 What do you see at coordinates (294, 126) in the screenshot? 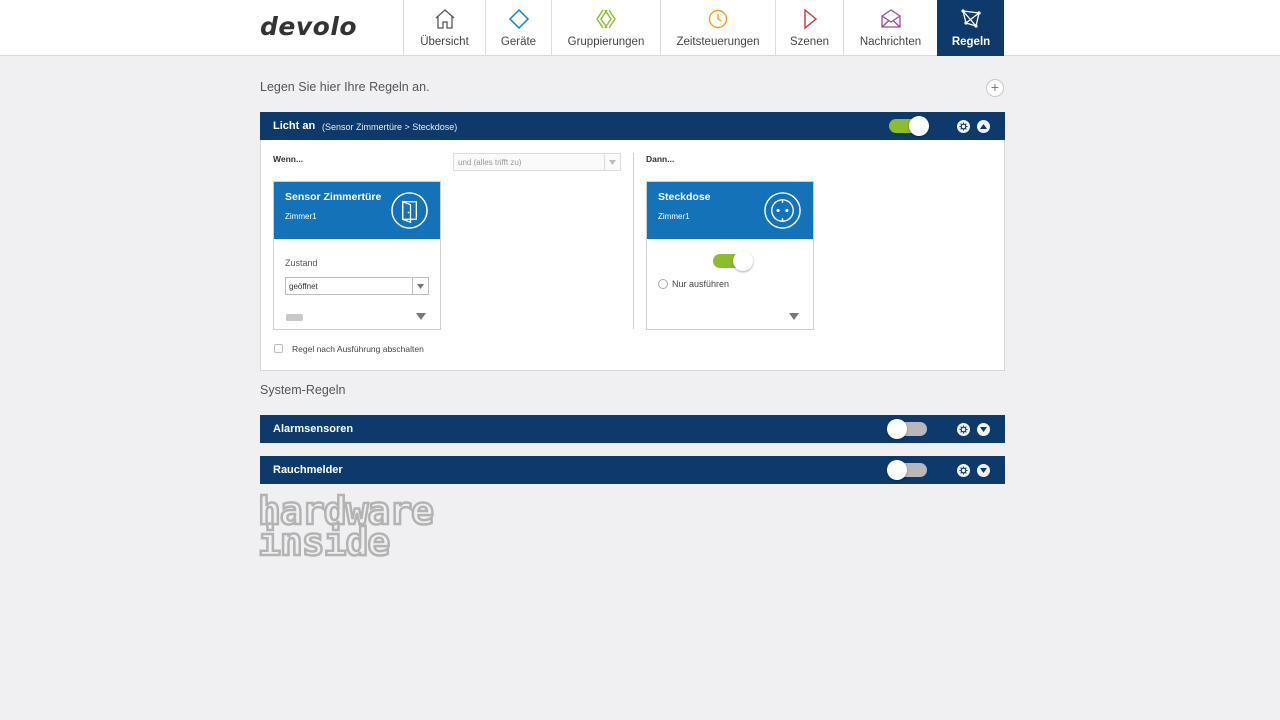
I see `rule-title: Licht an` at bounding box center [294, 126].